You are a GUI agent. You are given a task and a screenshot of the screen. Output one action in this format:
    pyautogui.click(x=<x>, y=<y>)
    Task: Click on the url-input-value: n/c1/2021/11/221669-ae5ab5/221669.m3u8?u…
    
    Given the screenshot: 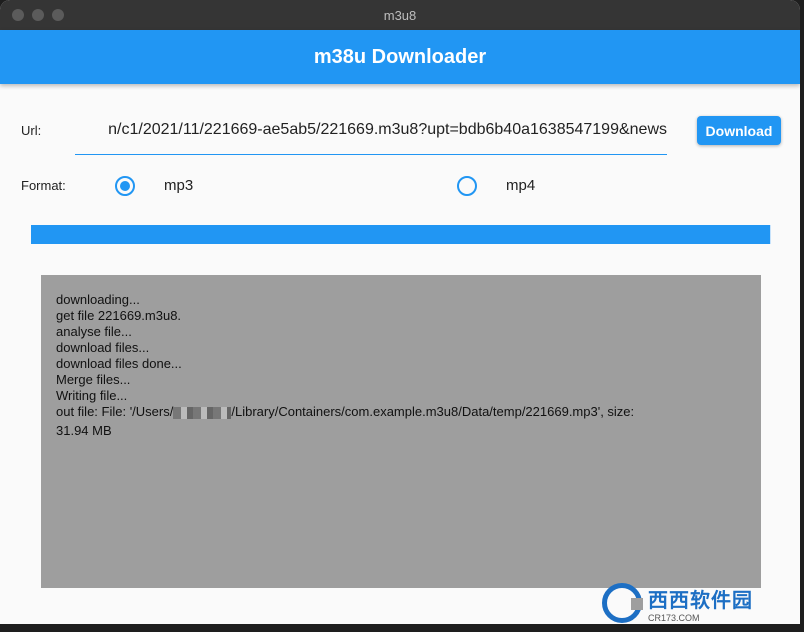 What is the action you would take?
    pyautogui.click(x=387, y=129)
    